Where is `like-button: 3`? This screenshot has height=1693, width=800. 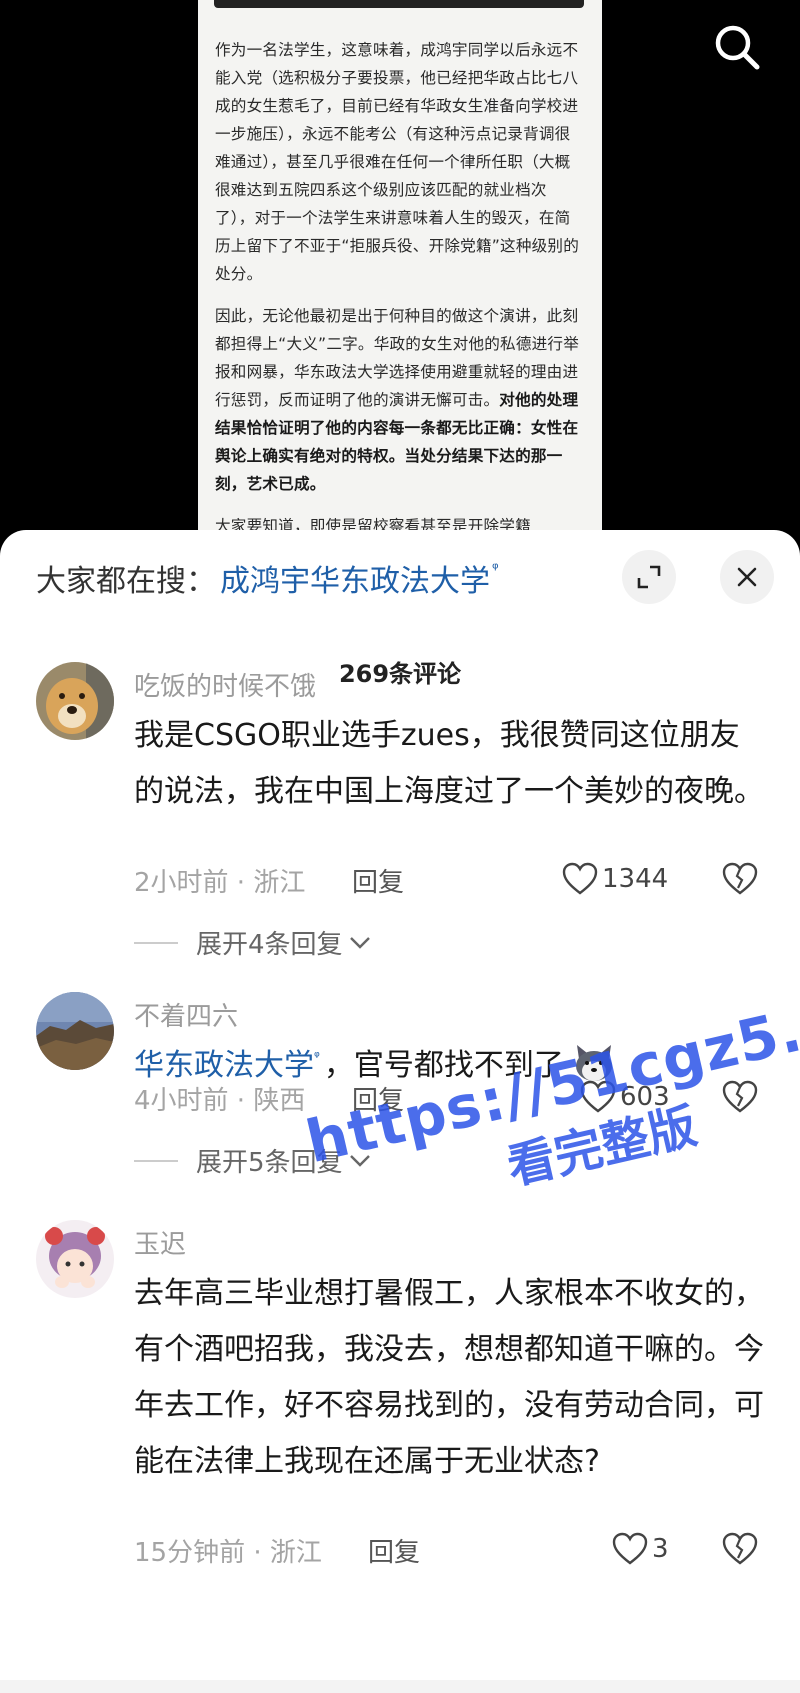
like-button: 3 is located at coordinates (640, 1549).